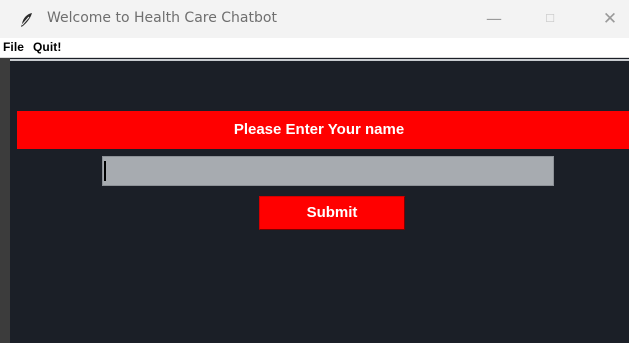 The height and width of the screenshot is (343, 629). What do you see at coordinates (328, 171) in the screenshot?
I see `name-input` at bounding box center [328, 171].